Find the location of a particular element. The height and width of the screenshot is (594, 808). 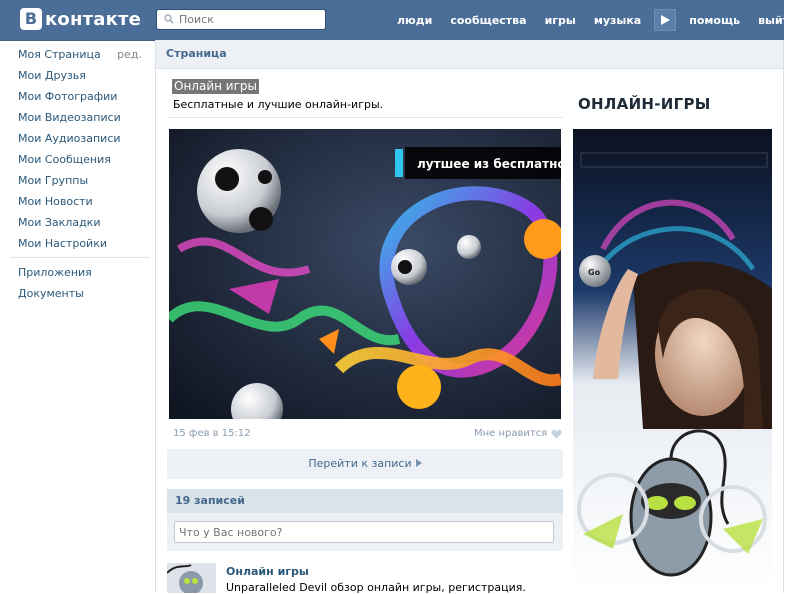

vk-logo: В контакте is located at coordinates (80, 19).